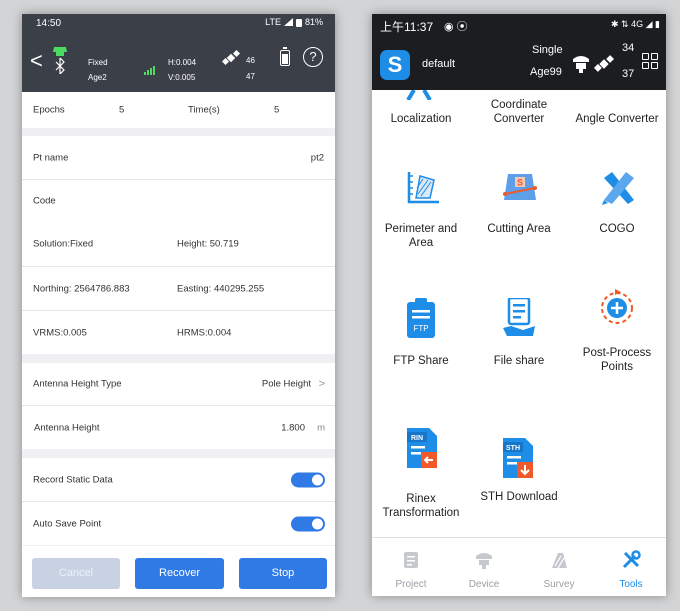 This screenshot has height=611, width=680. Describe the element at coordinates (519, 209) in the screenshot. I see `tool-cutting-area: S Cutting Area` at that location.